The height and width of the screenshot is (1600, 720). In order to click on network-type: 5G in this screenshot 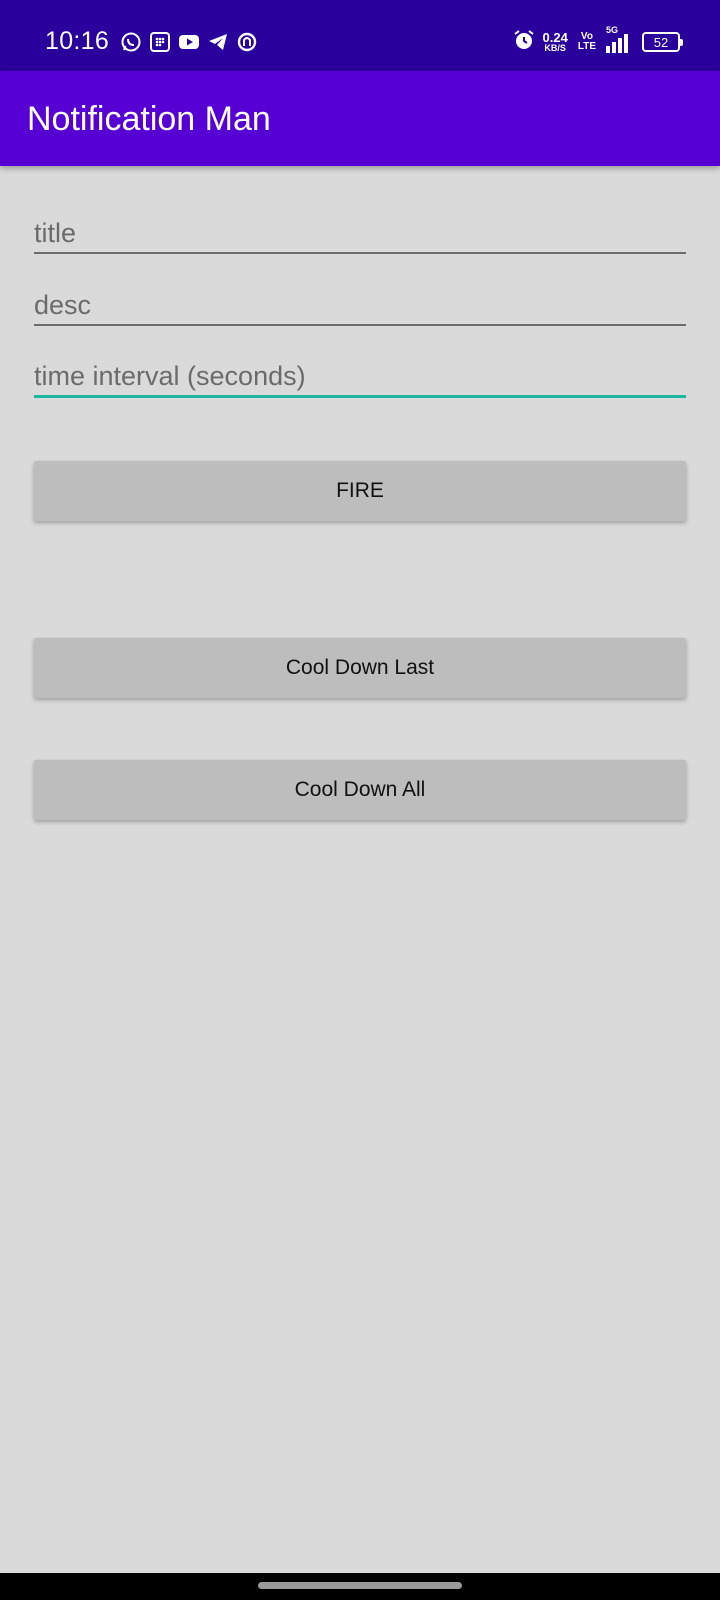, I will do `click(612, 30)`.